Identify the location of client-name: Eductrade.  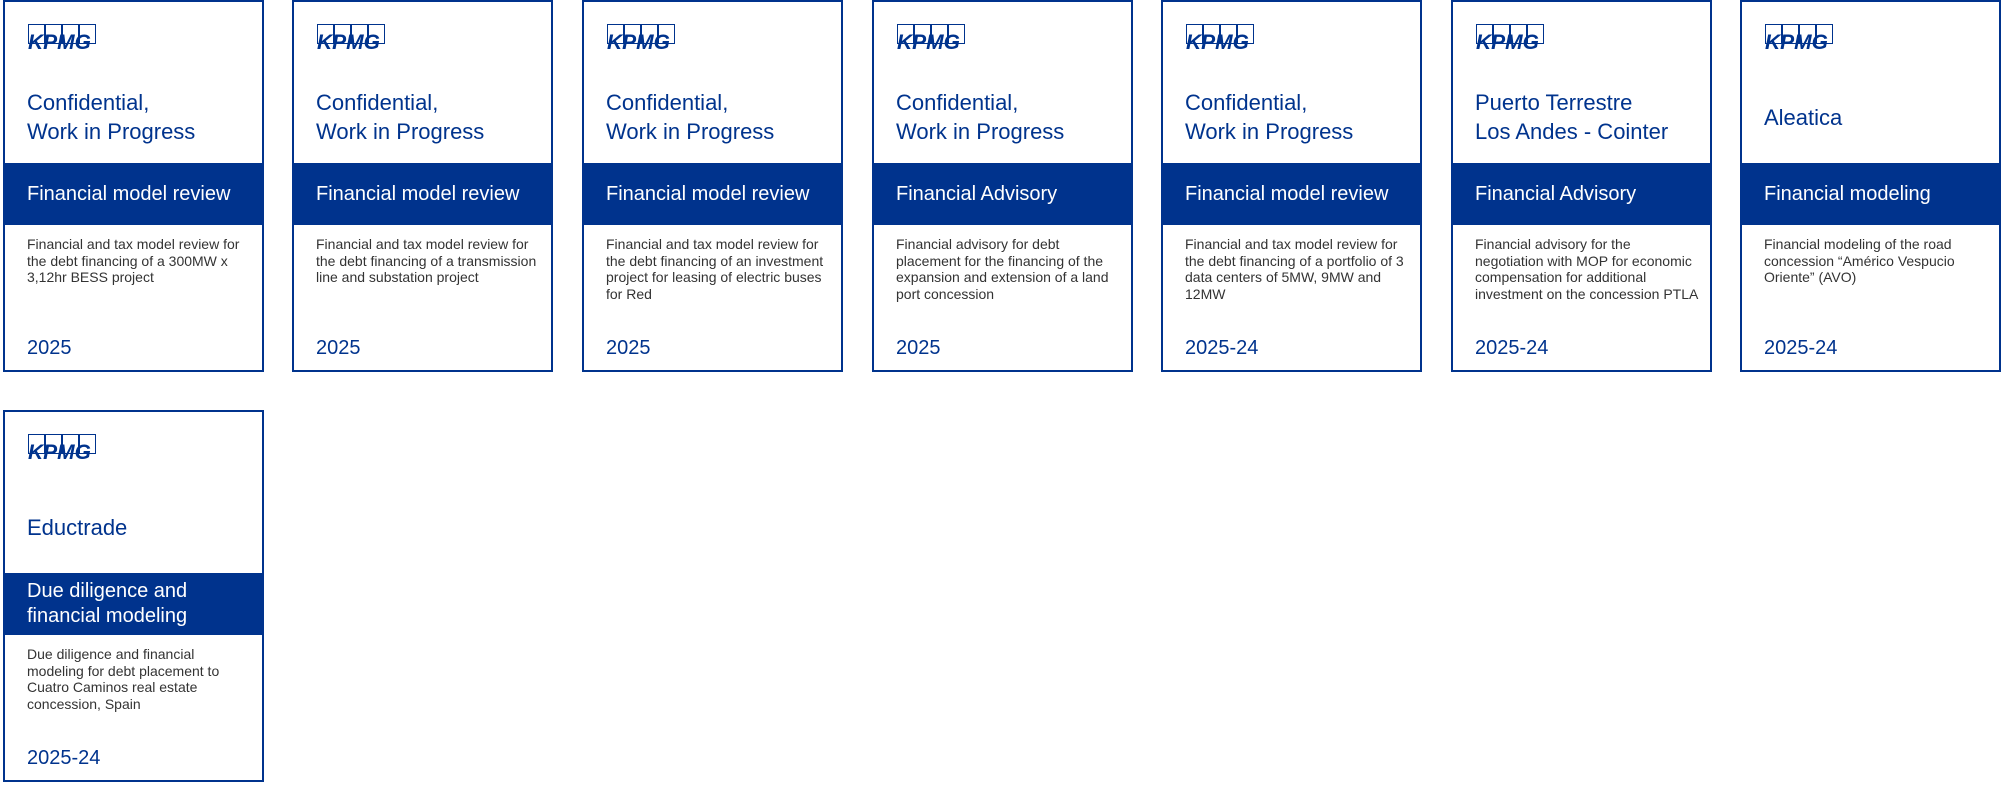
(77, 527).